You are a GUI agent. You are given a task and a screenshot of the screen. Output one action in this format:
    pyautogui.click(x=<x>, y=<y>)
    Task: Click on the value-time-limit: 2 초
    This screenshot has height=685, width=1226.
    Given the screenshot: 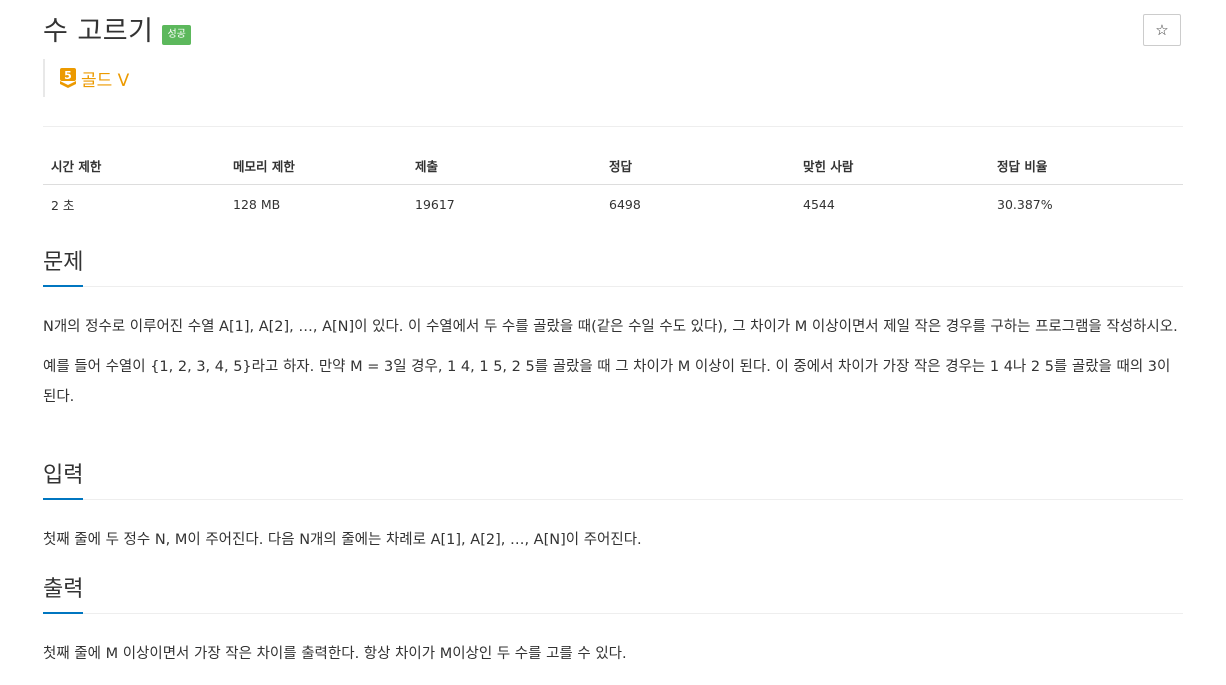 What is the action you would take?
    pyautogui.click(x=63, y=205)
    